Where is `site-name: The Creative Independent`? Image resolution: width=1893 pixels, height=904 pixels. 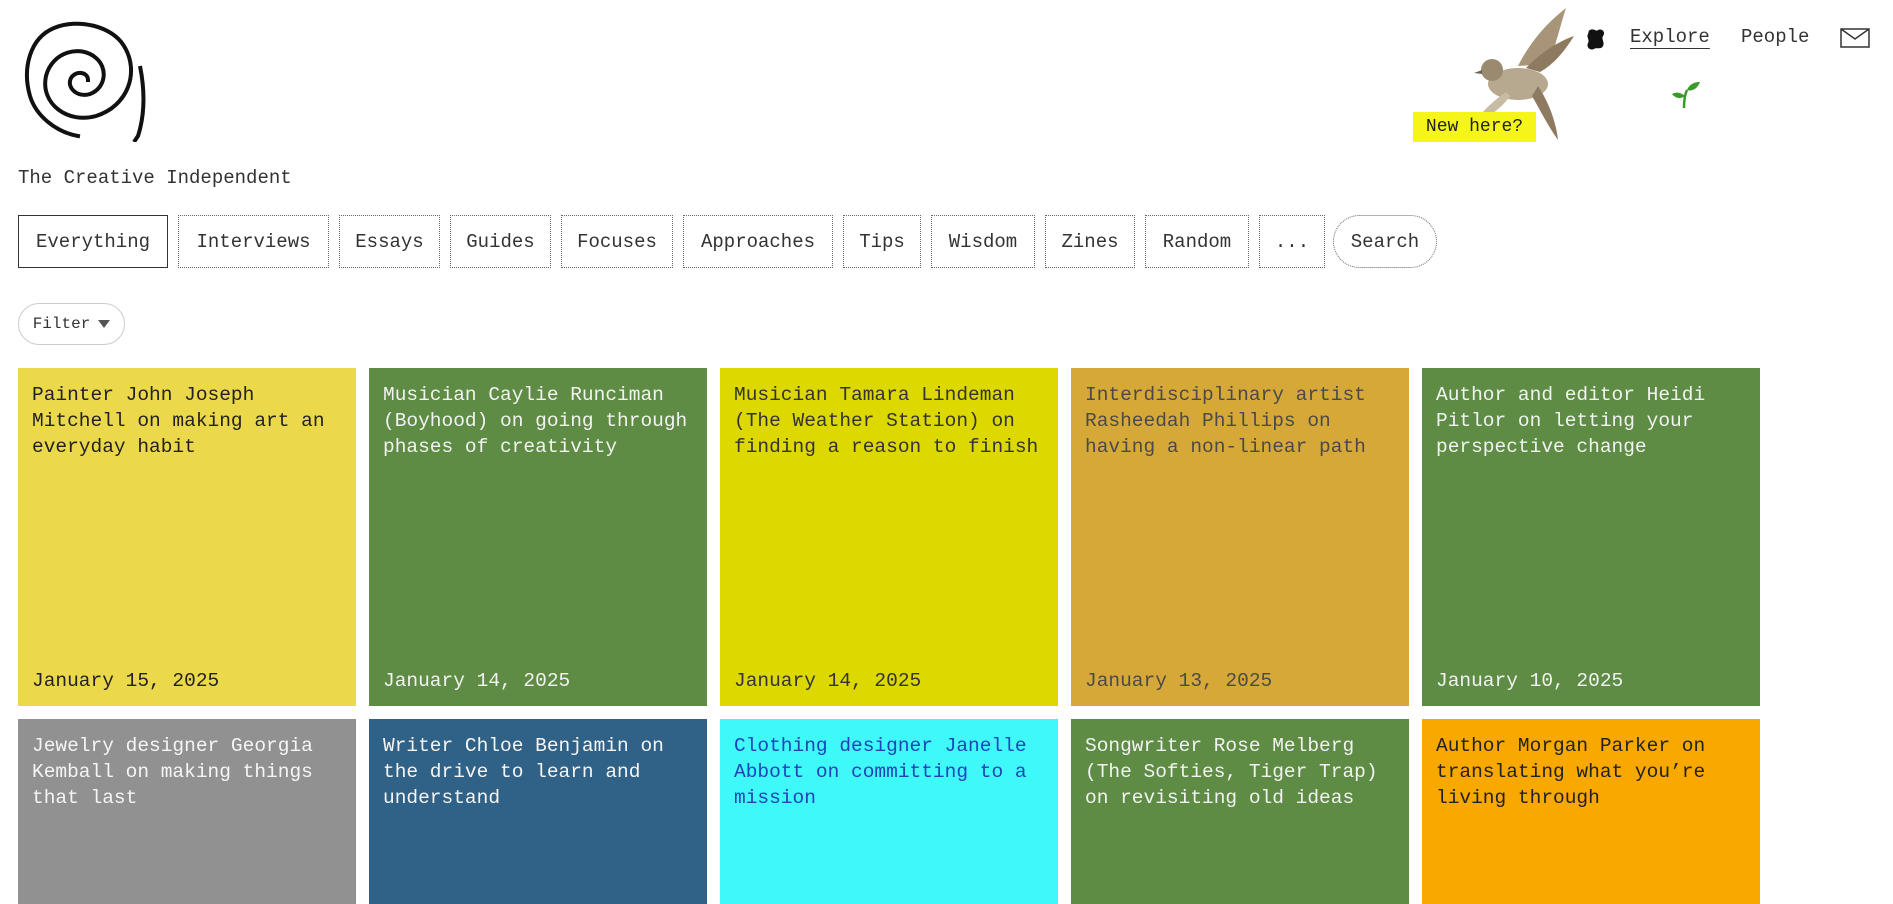
site-name: The Creative Independent is located at coordinates (155, 178).